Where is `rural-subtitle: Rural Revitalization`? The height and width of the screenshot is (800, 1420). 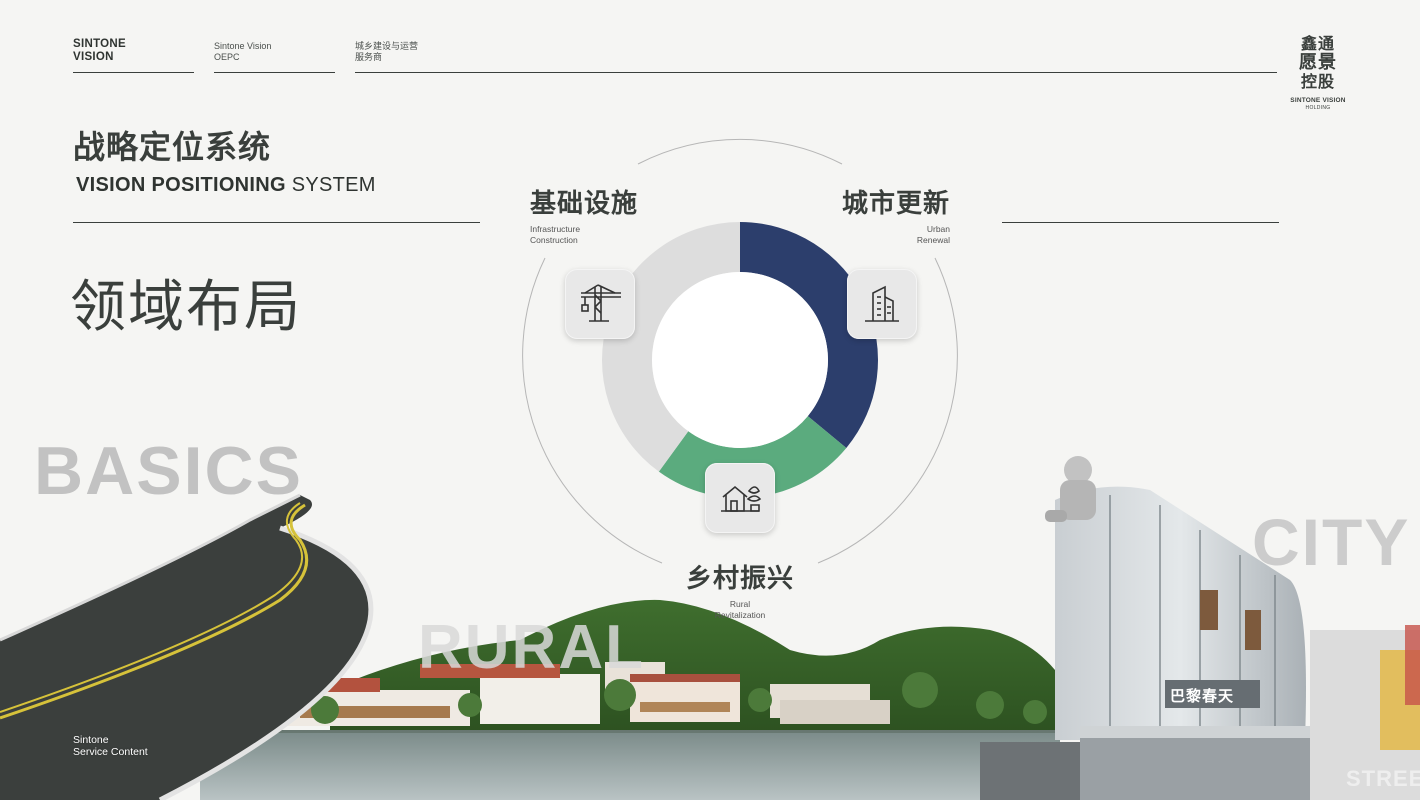
rural-subtitle: Rural Revitalization is located at coordinates (740, 609).